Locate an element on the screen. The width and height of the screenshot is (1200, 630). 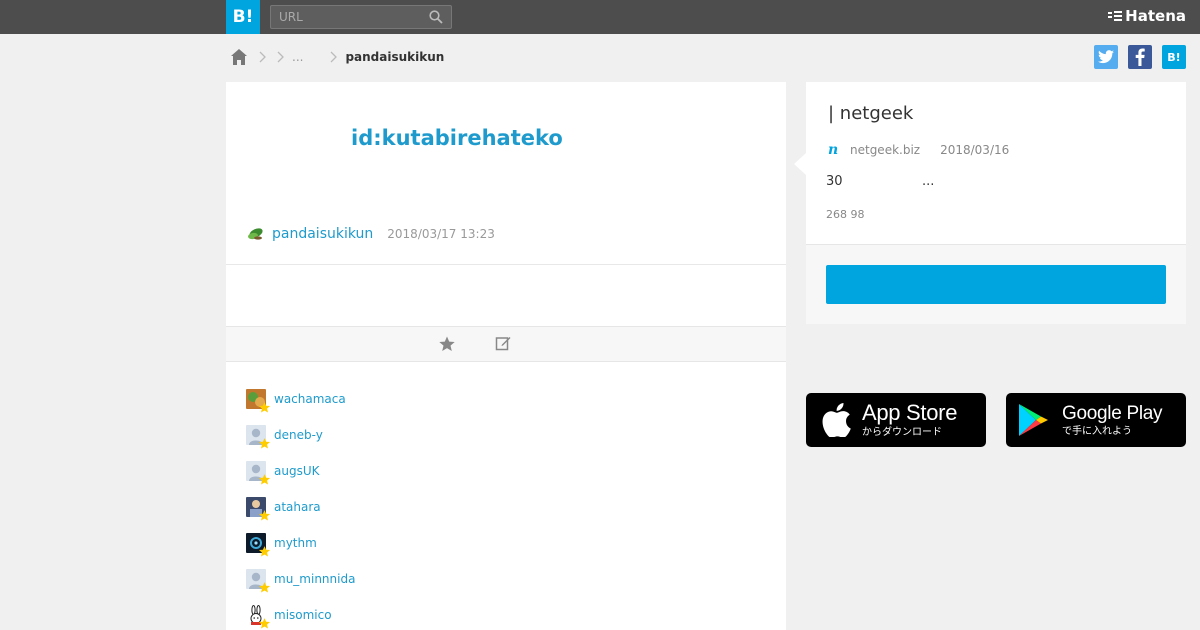
divider is located at coordinates (506, 264).